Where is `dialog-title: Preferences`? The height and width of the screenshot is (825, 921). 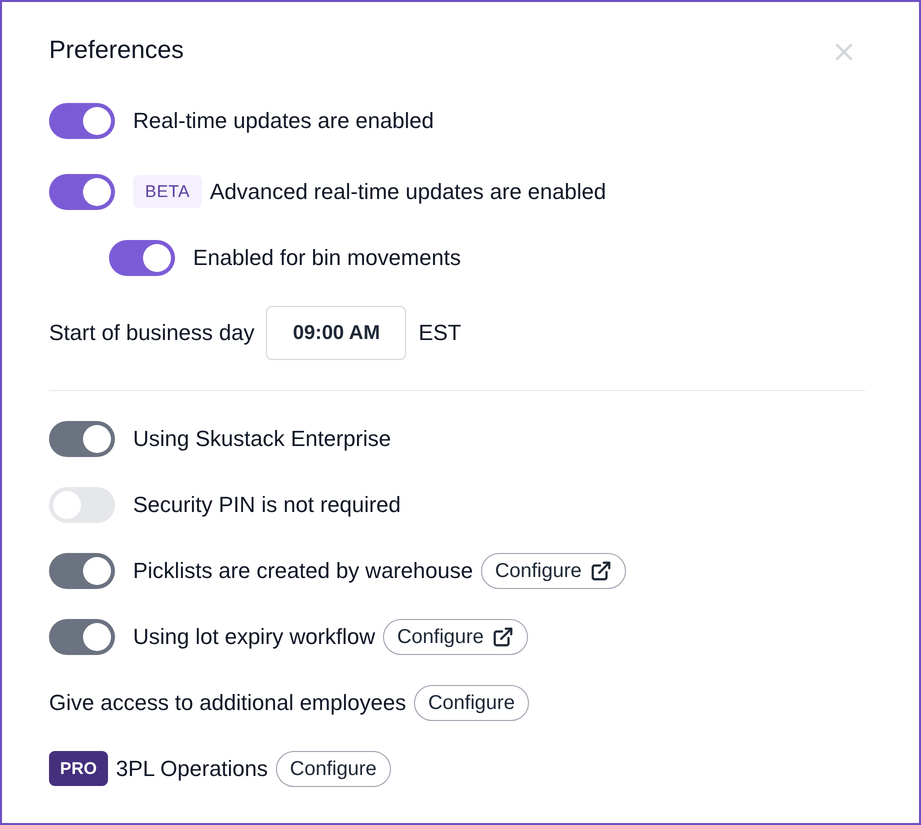 dialog-title: Preferences is located at coordinates (116, 50).